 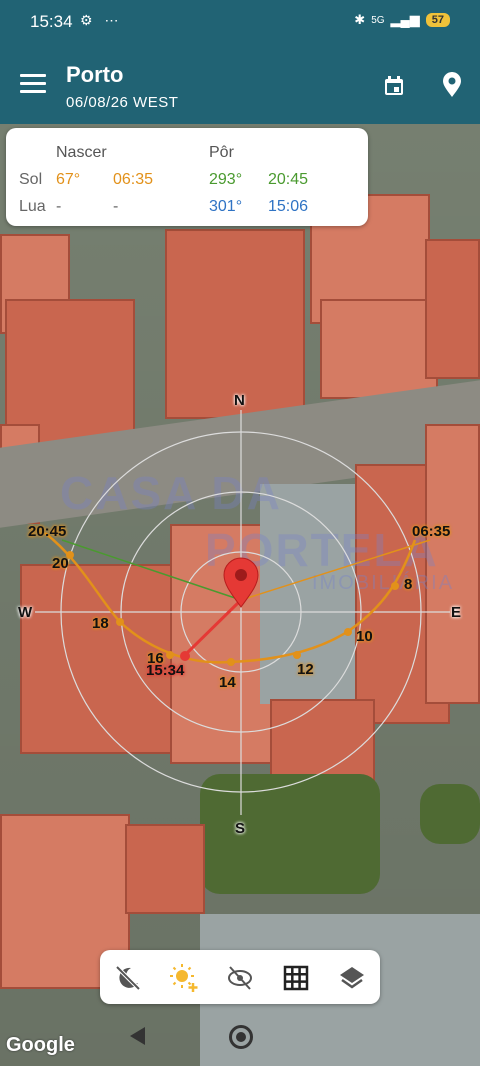 I want to click on sunrise-time-label: 06:35, so click(x=431, y=531).